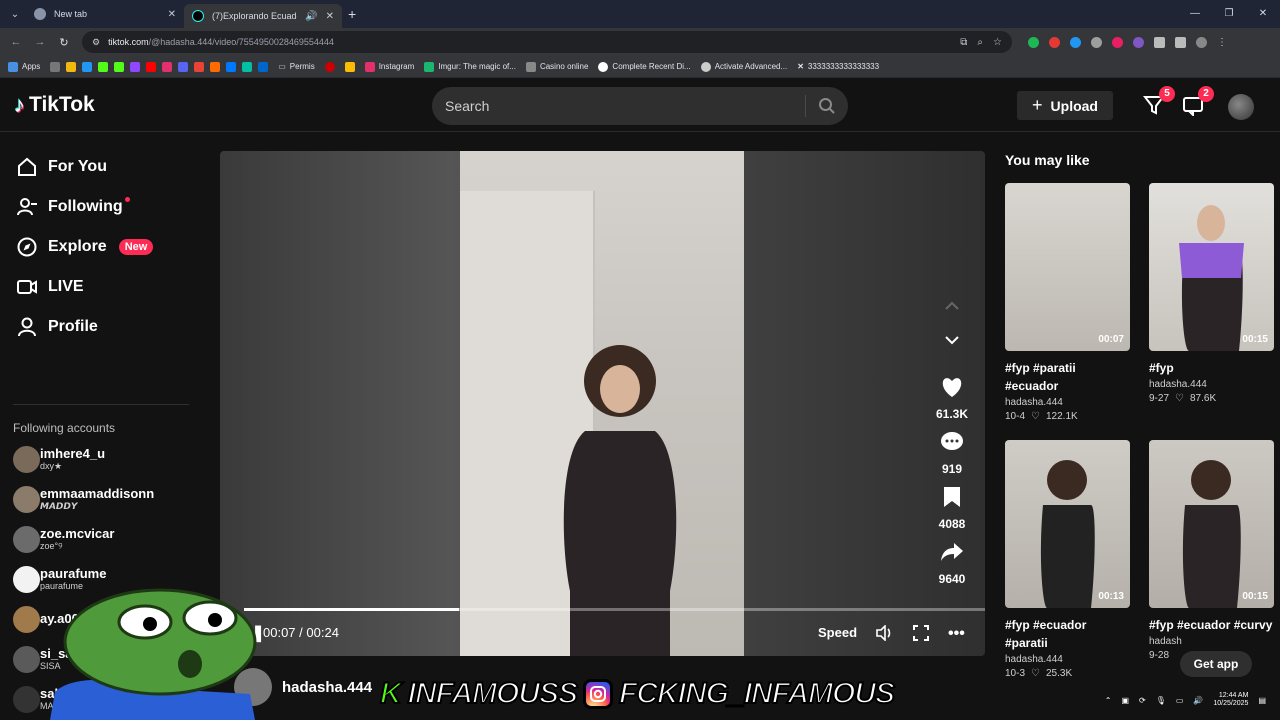 The height and width of the screenshot is (720, 1280). What do you see at coordinates (57, 327) in the screenshot?
I see `nav-profile: Profile` at bounding box center [57, 327].